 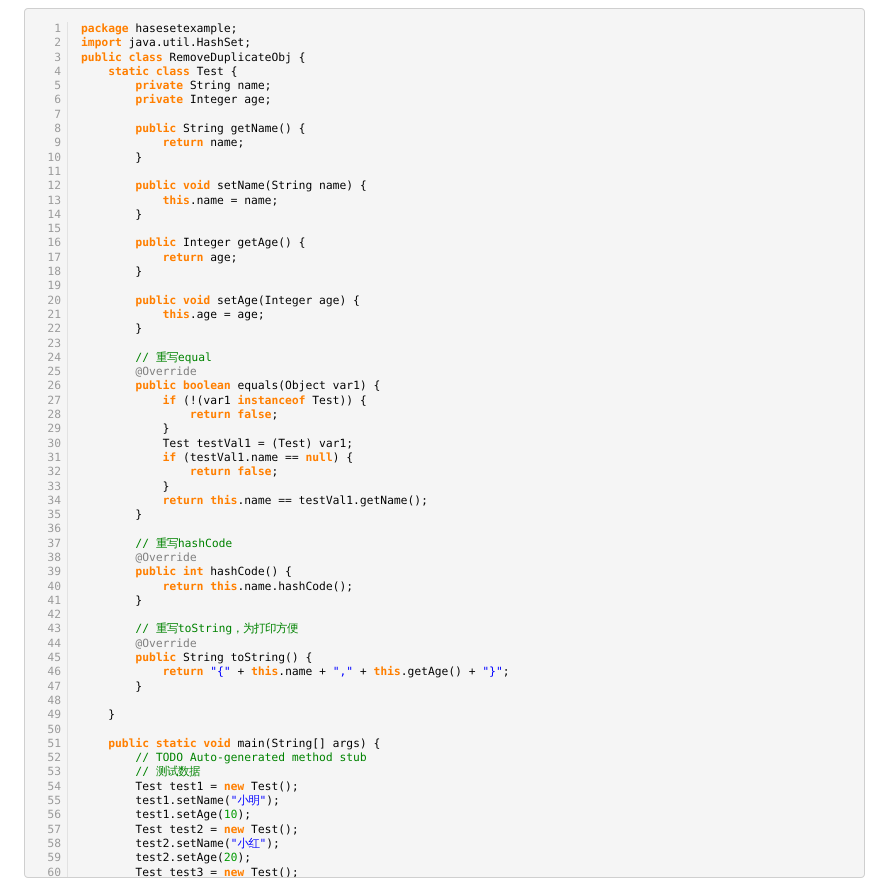 I want to click on line-number: 48, so click(x=46, y=701).